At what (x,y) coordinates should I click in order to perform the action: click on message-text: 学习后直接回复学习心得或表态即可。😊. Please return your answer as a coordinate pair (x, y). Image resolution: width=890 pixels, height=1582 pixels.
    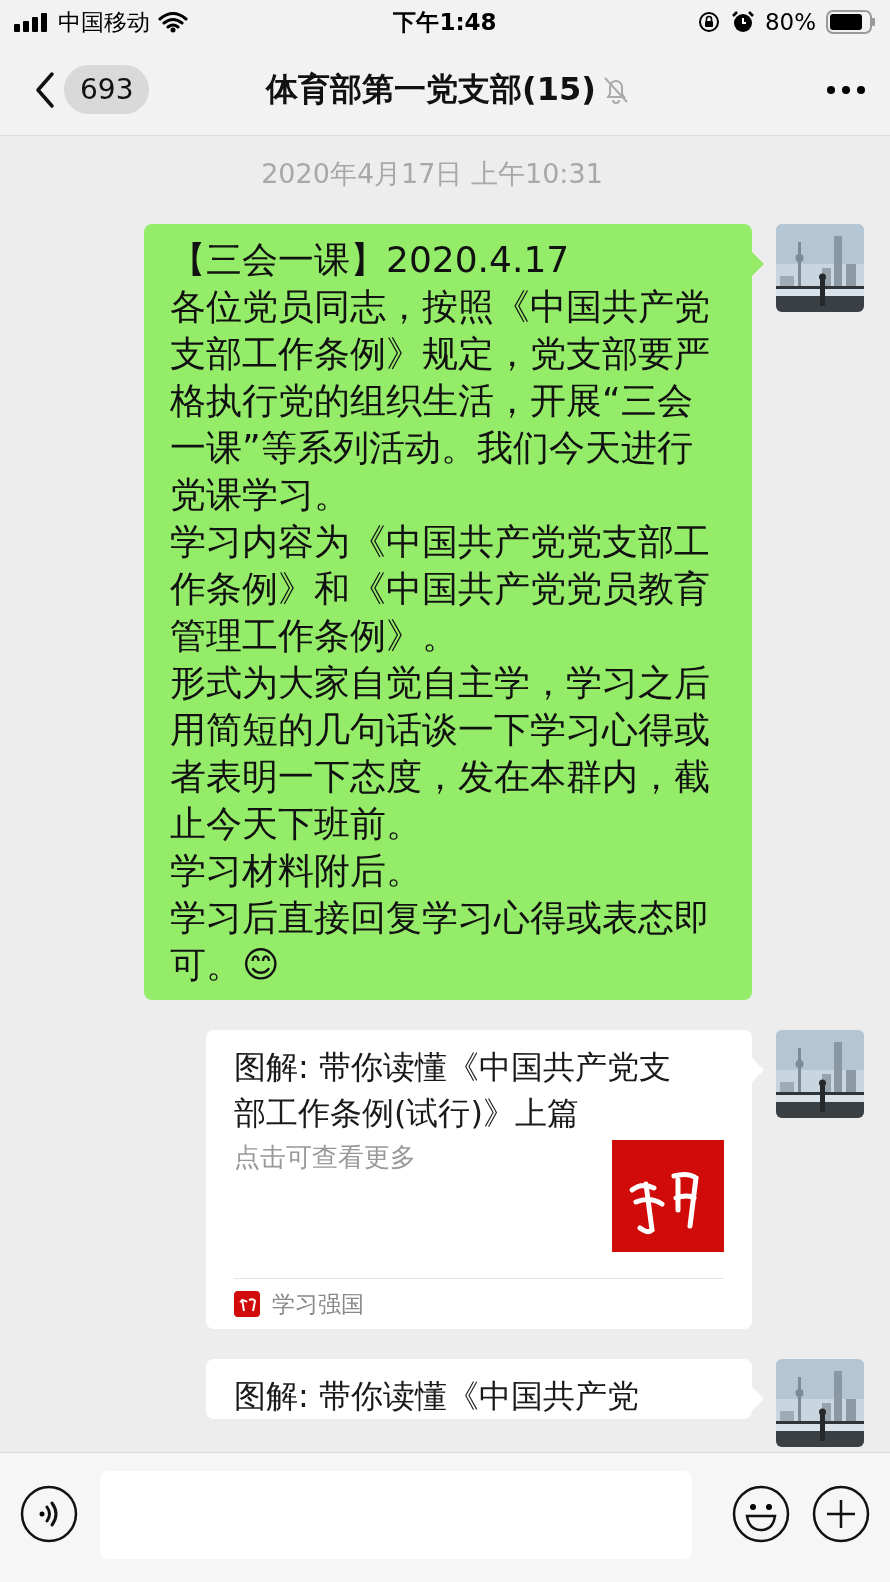
    Looking at the image, I should click on (440, 941).